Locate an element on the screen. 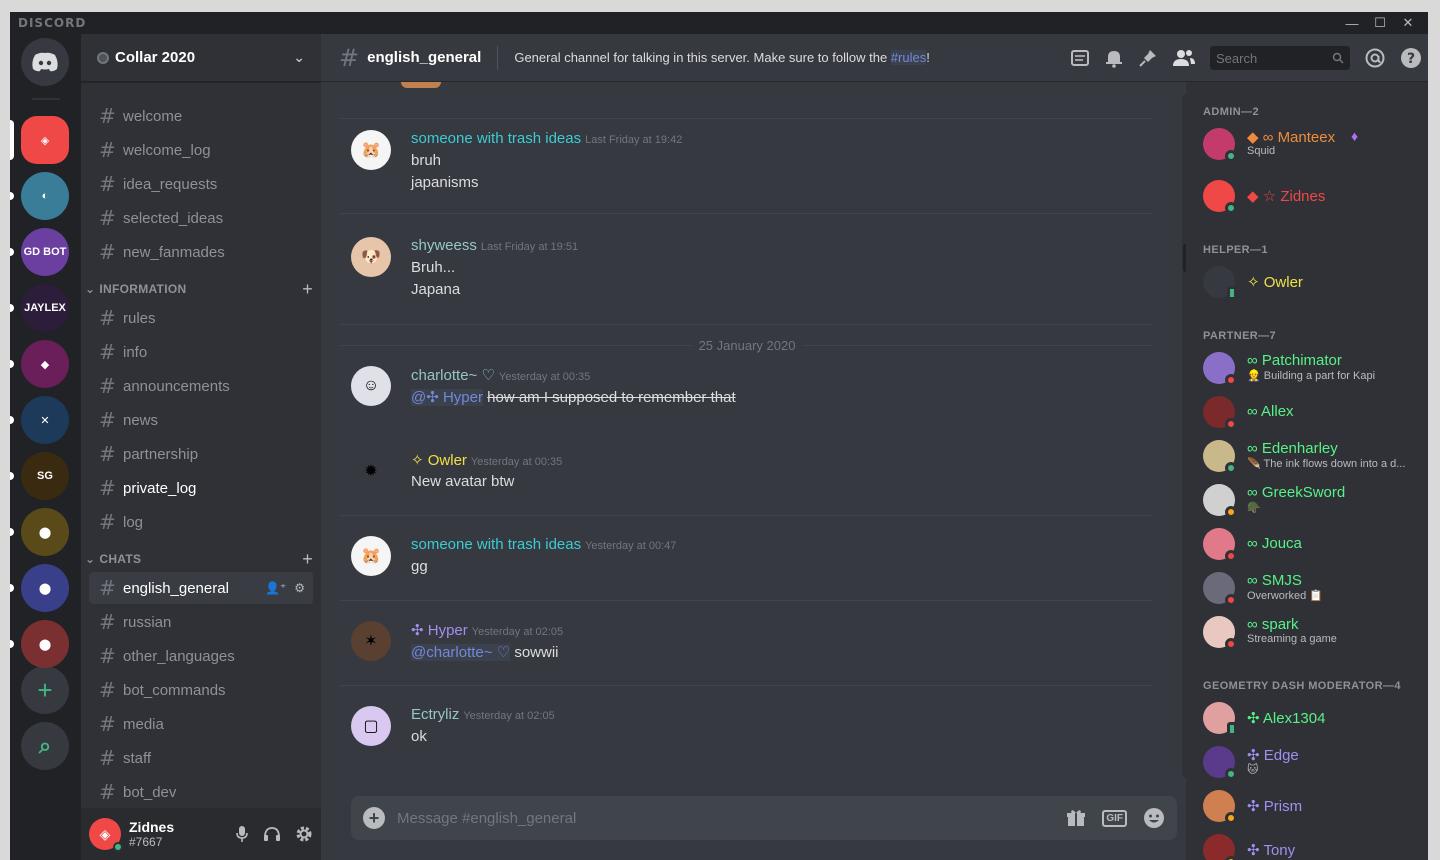 This screenshot has height=860, width=1440. channel-item-media: # media is located at coordinates (201, 724).